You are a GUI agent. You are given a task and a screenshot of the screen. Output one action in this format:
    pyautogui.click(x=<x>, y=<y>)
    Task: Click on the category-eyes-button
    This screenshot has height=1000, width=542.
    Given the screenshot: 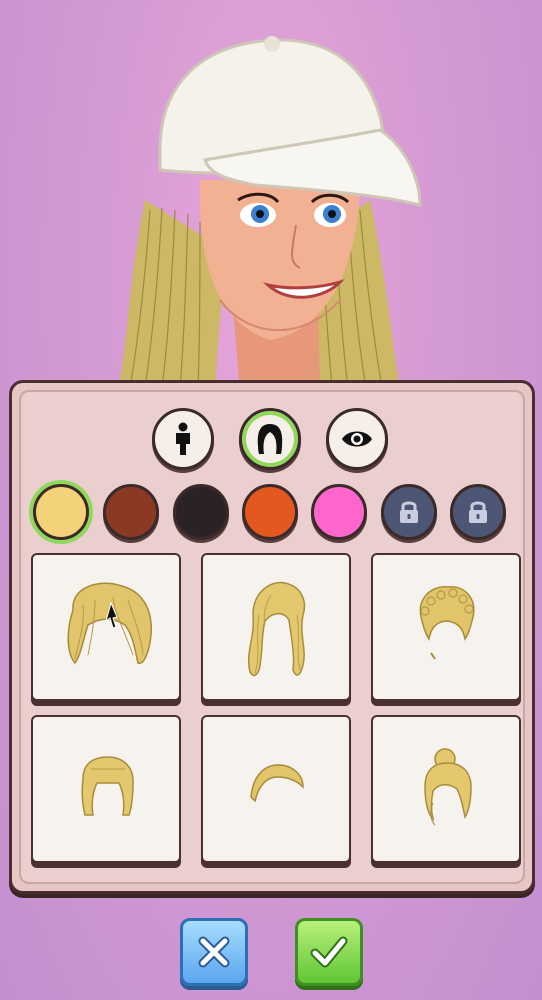 What is the action you would take?
    pyautogui.click(x=357, y=439)
    